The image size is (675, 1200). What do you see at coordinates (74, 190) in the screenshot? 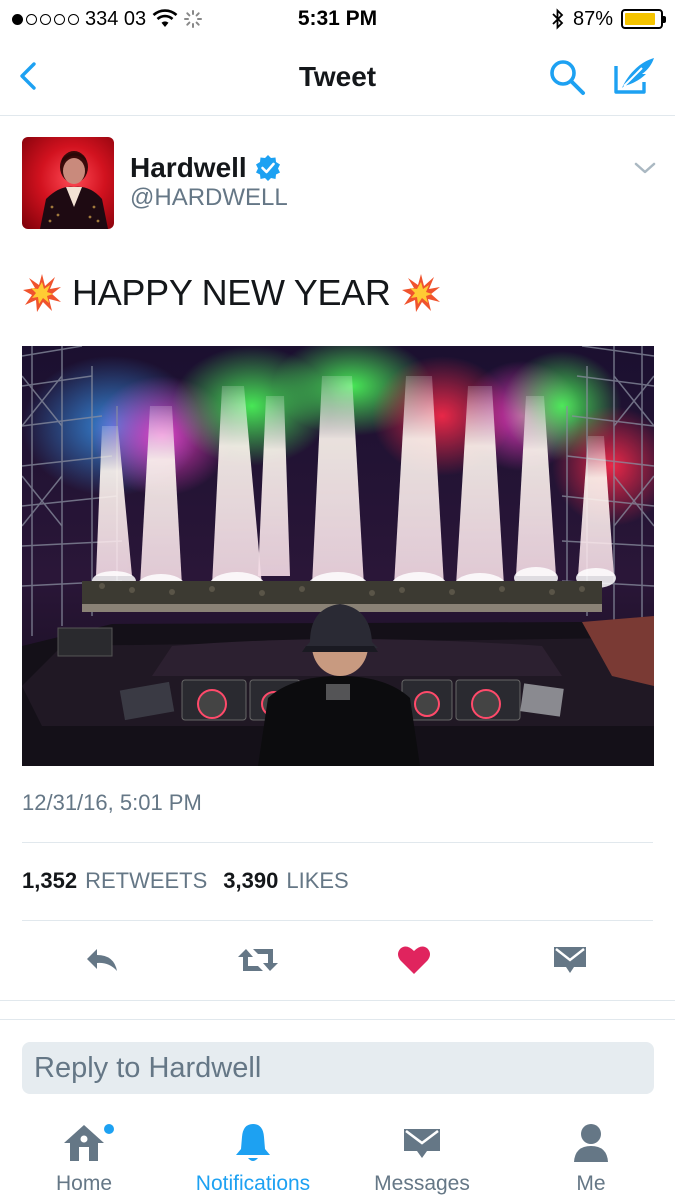
I see `avatar-image` at bounding box center [74, 190].